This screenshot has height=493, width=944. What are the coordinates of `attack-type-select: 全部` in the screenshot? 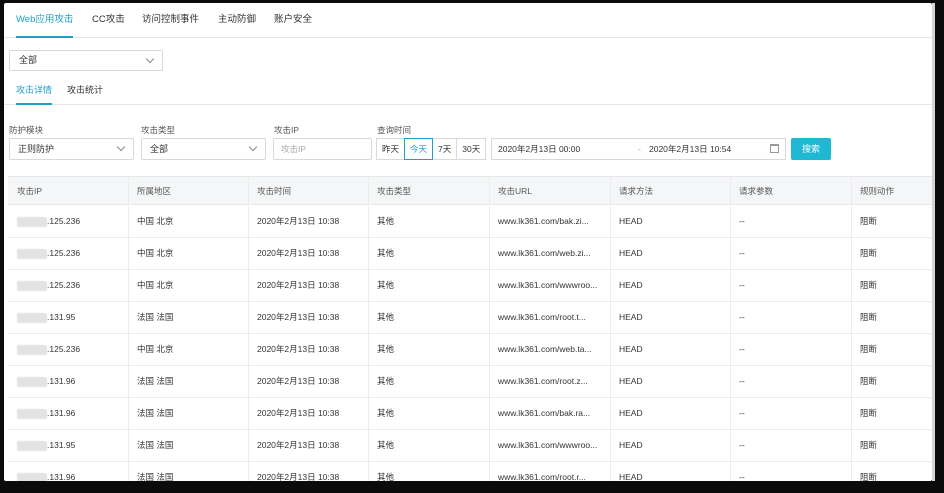 It's located at (203, 149).